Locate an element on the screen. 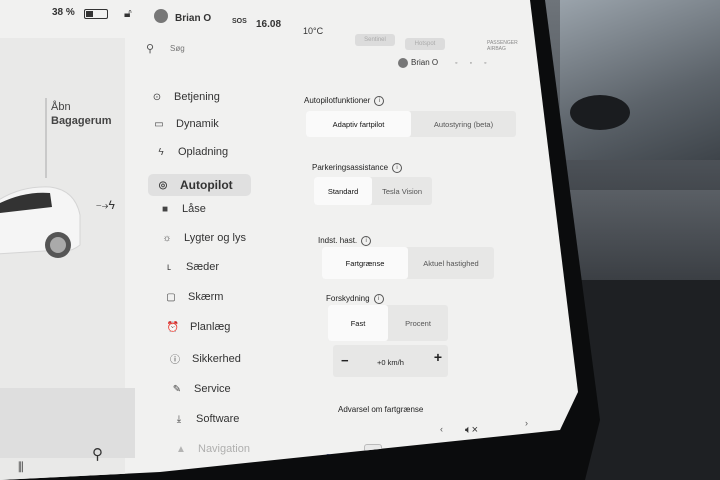 Image resolution: width=720 pixels, height=480 pixels. menu-item-label: Sikkerhed is located at coordinates (216, 358).